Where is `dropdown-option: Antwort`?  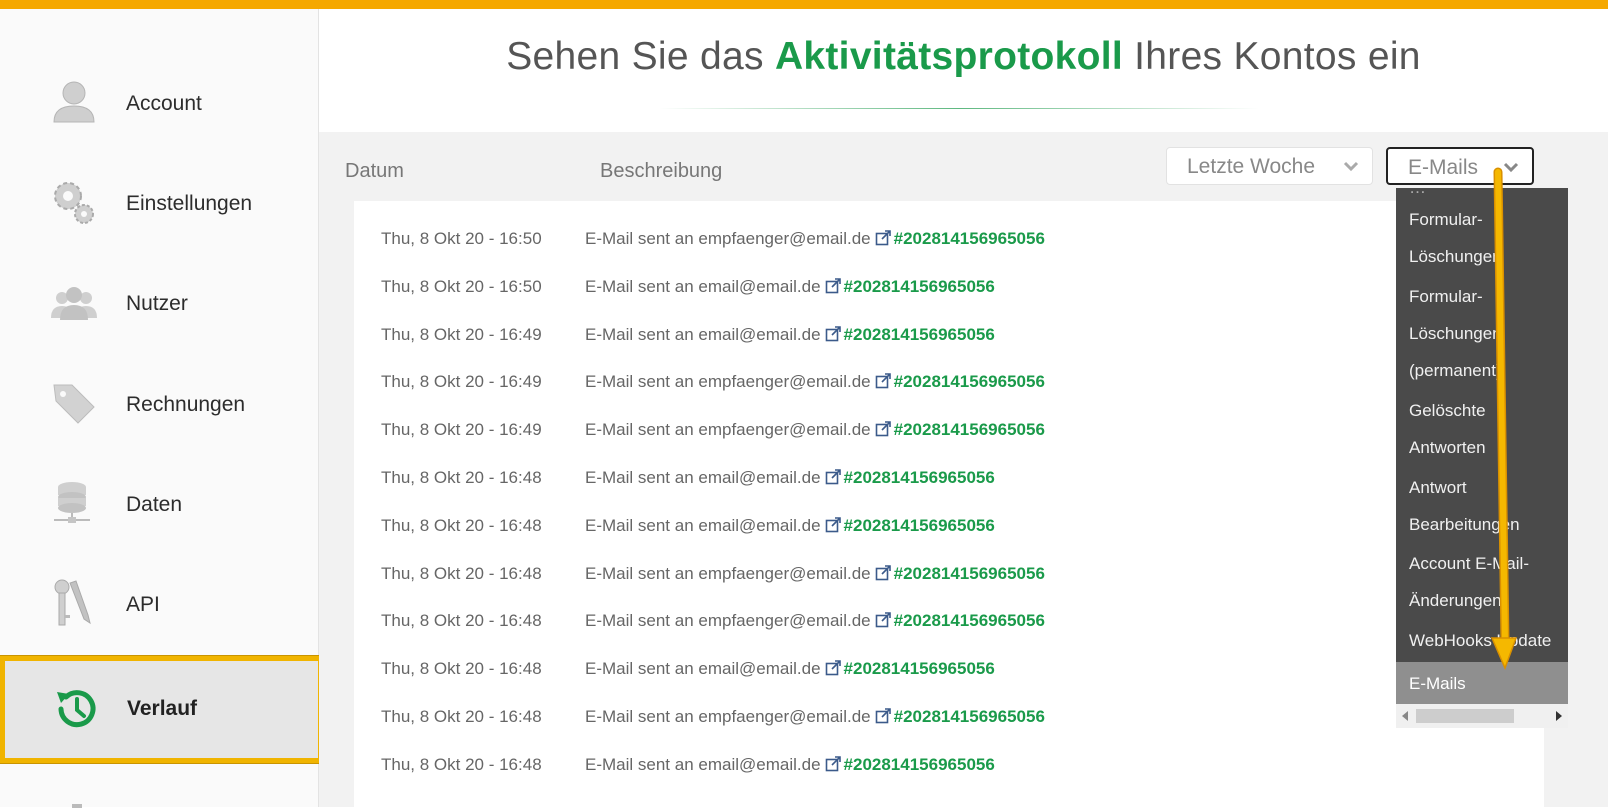
dropdown-option: Antwort is located at coordinates (1438, 488).